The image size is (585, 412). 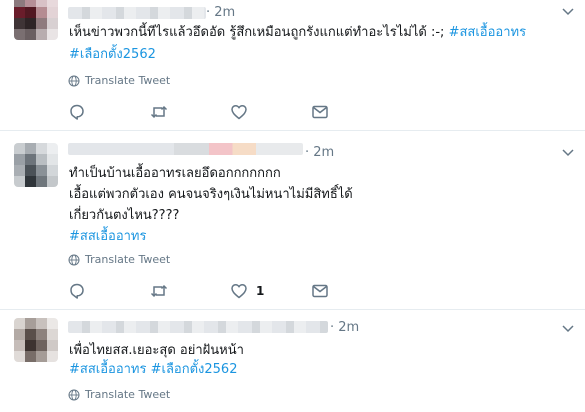 I want to click on like-count: 1, so click(x=260, y=291).